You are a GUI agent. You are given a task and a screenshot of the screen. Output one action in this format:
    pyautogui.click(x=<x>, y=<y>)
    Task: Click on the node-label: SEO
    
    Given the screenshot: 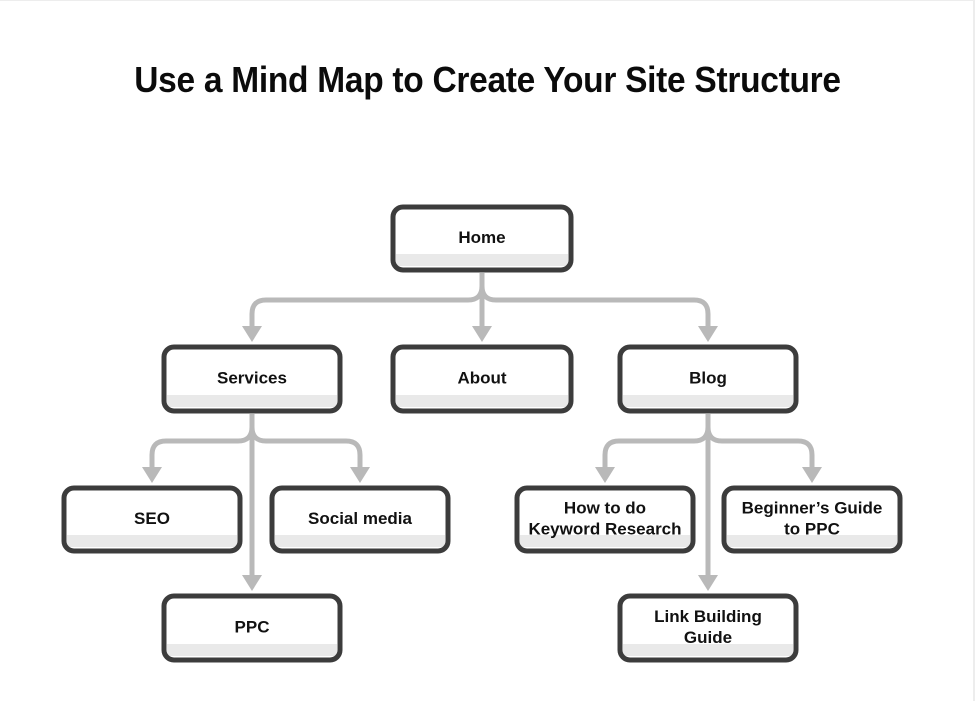 What is the action you would take?
    pyautogui.click(x=152, y=518)
    